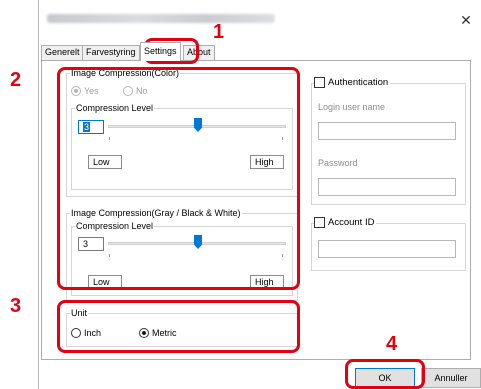 The height and width of the screenshot is (389, 481). Describe the element at coordinates (387, 249) in the screenshot. I see `account-id-input` at that location.